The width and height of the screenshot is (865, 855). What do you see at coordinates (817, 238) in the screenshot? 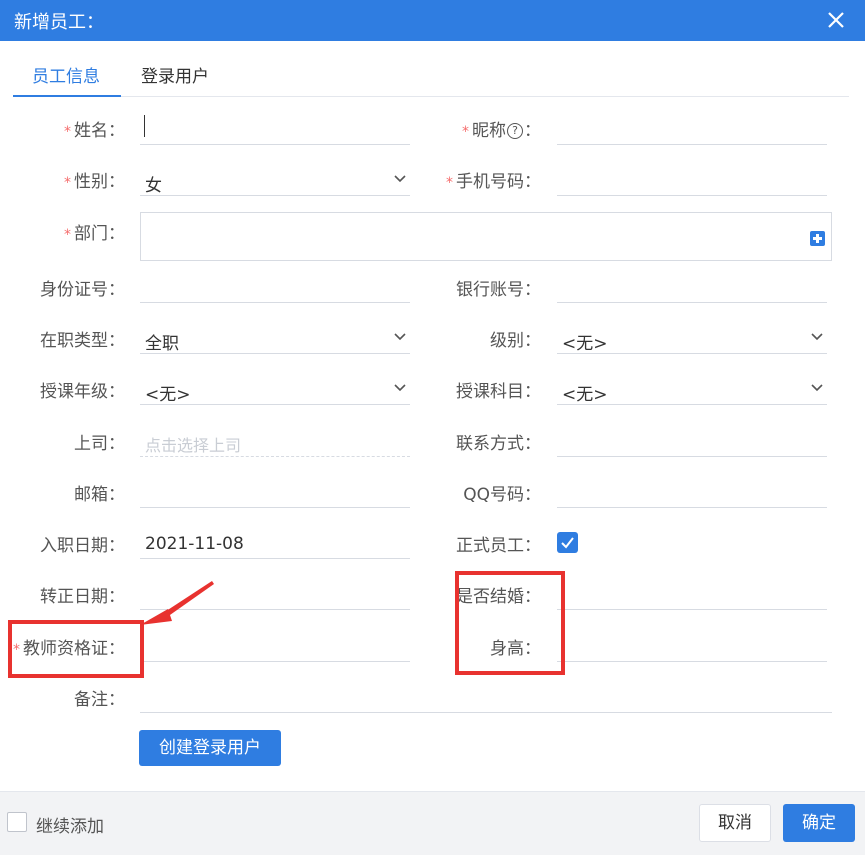
I see `add-department-icon` at bounding box center [817, 238].